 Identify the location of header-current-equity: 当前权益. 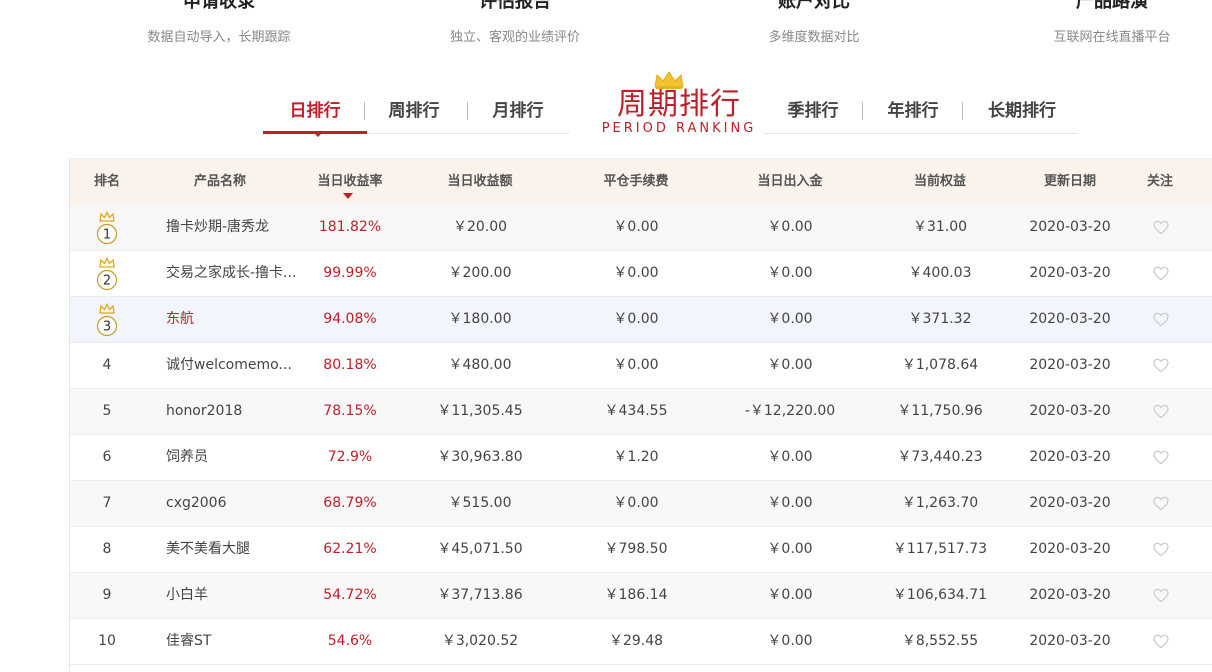
(940, 182).